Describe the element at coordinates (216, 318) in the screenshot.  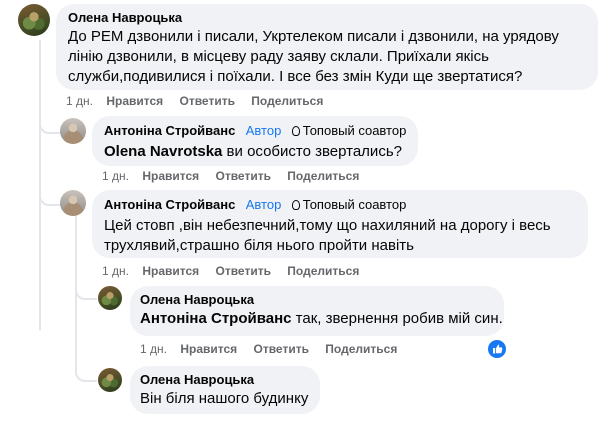
I see `mention-link: Антоніна Стройванс` at that location.